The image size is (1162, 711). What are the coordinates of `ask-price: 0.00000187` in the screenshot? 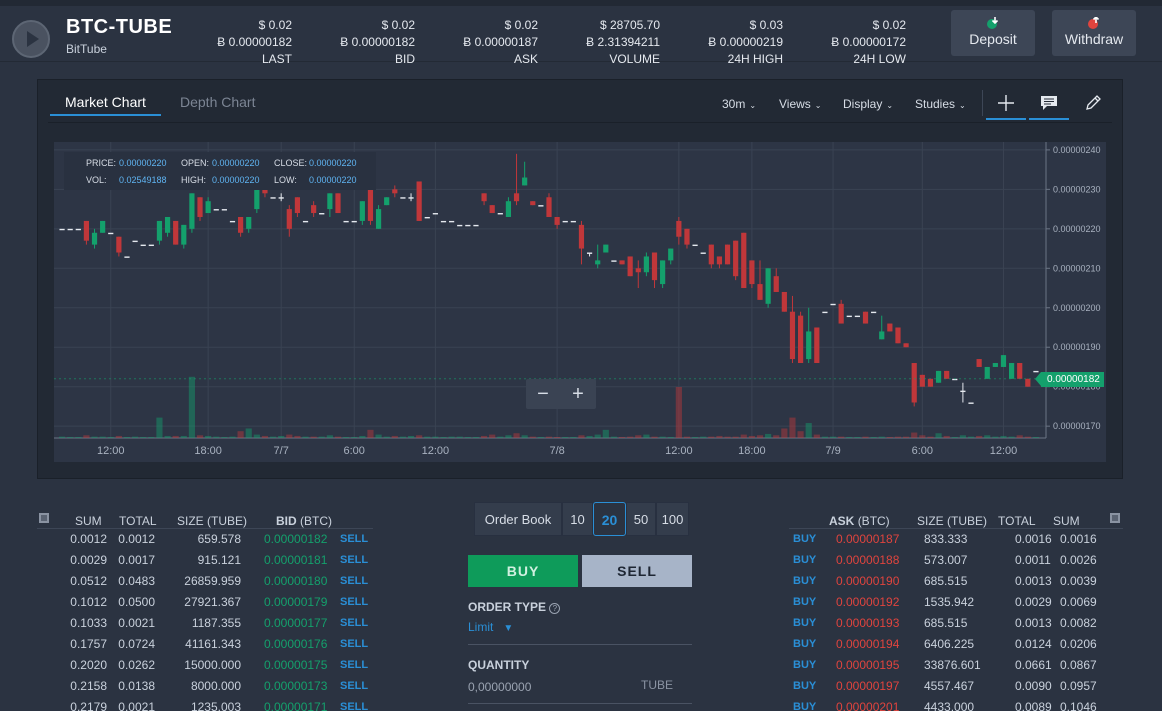 It's located at (868, 539).